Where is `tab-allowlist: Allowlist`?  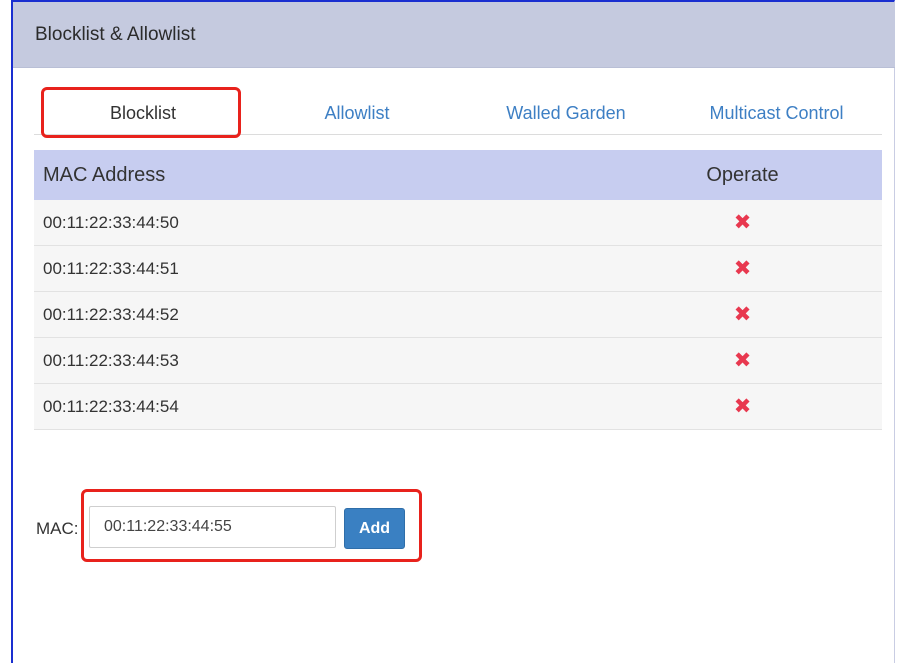
tab-allowlist: Allowlist is located at coordinates (357, 111).